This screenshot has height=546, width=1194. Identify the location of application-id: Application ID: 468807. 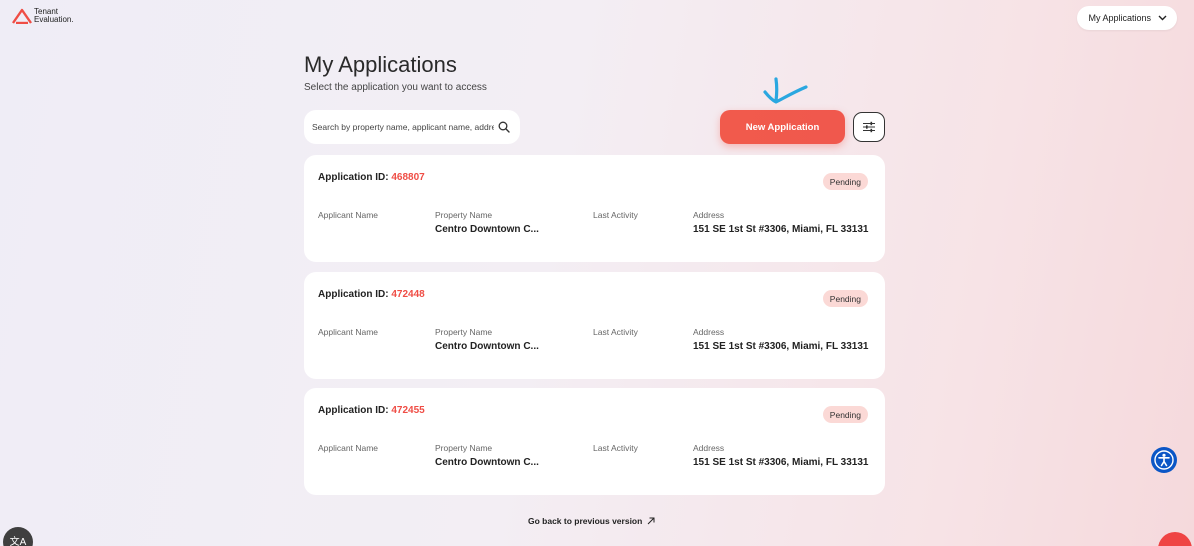
(371, 177).